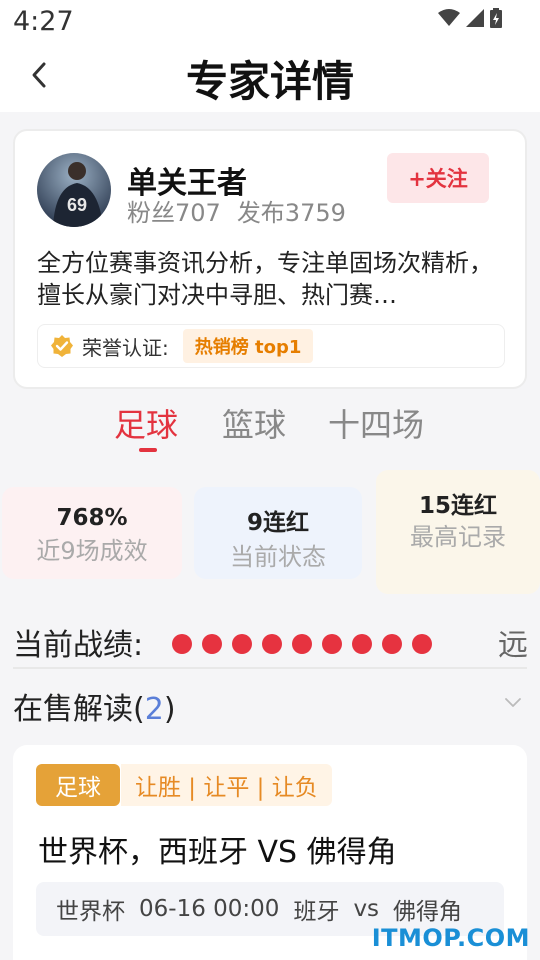 The width and height of the screenshot is (540, 960). I want to click on fans-count: 粉丝707, so click(174, 213).